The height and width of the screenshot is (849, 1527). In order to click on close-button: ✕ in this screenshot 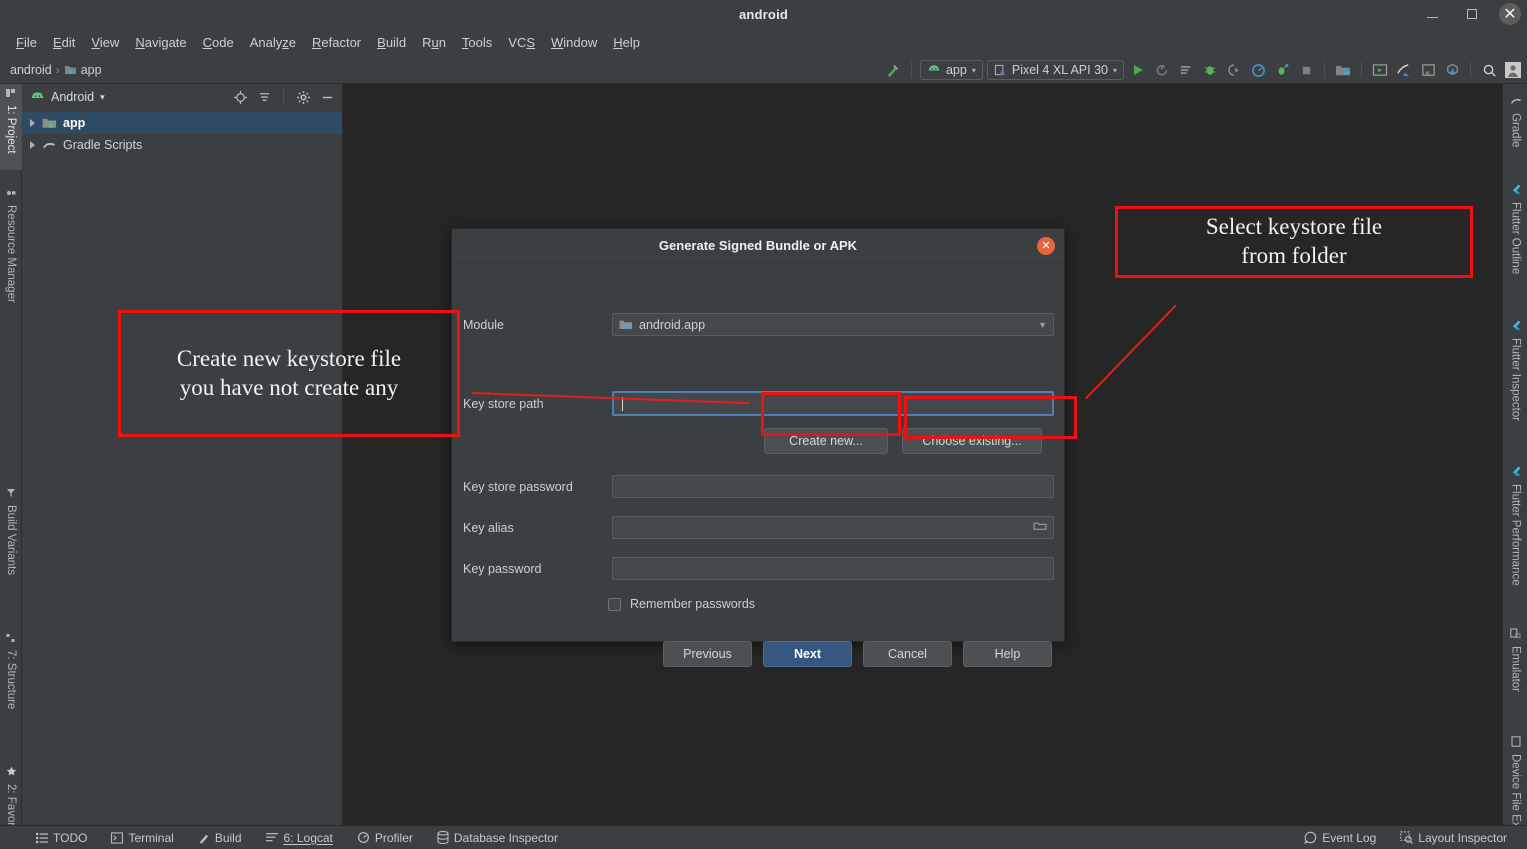, I will do `click(1510, 14)`.